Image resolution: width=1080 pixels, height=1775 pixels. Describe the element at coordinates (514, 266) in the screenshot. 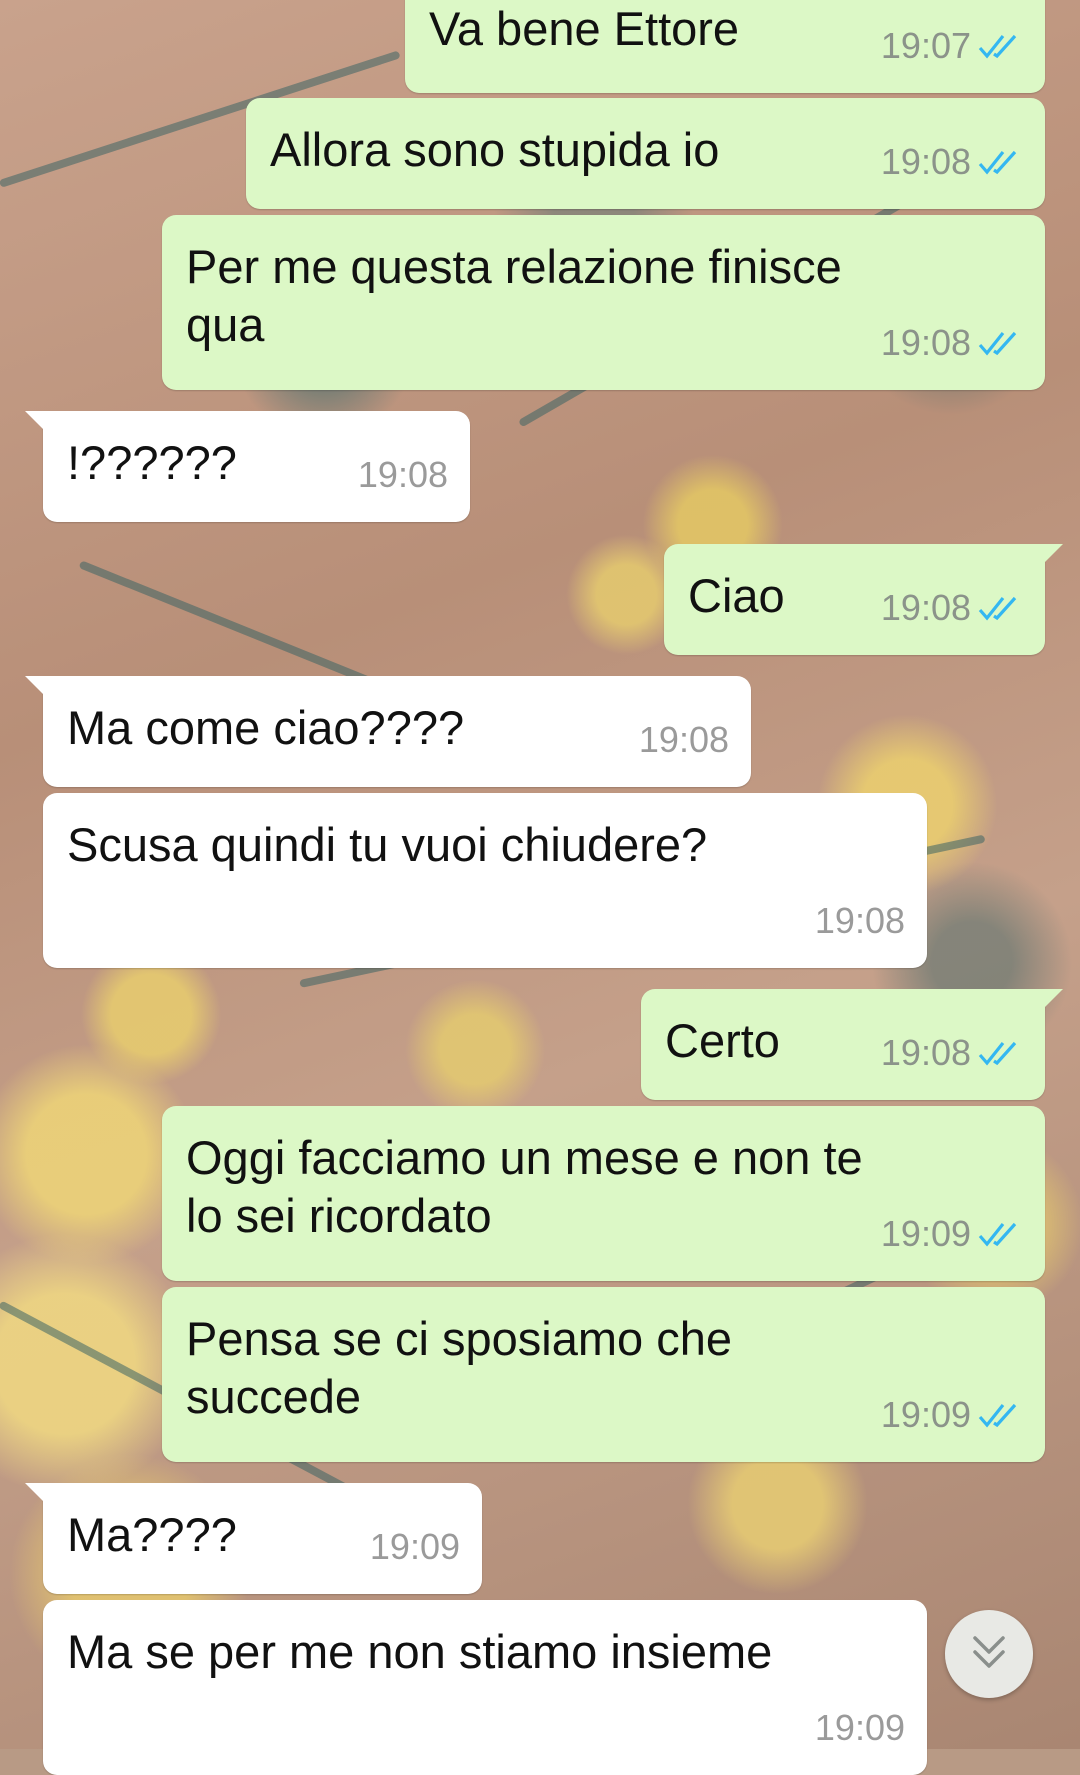

I see `message-text-line: Per me questa relazione finisce` at that location.